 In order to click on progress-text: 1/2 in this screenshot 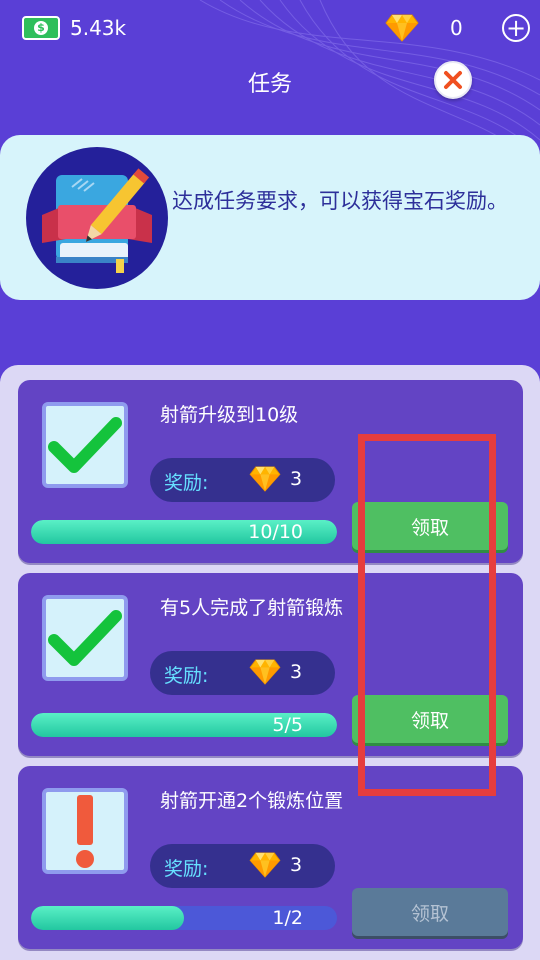, I will do `click(287, 918)`.